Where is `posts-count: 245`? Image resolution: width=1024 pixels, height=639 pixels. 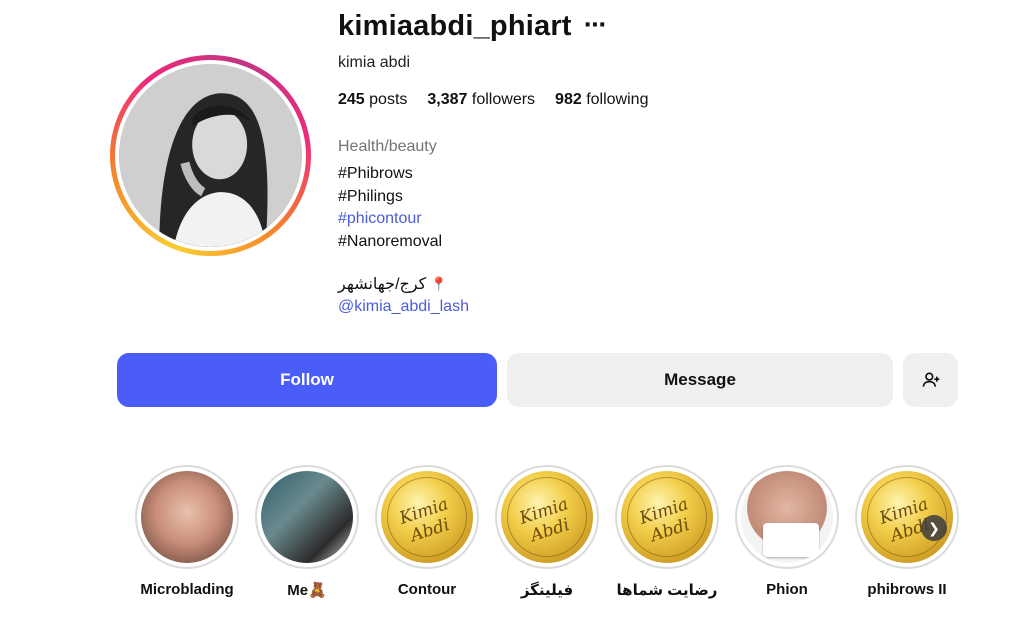
posts-count: 245 is located at coordinates (351, 99).